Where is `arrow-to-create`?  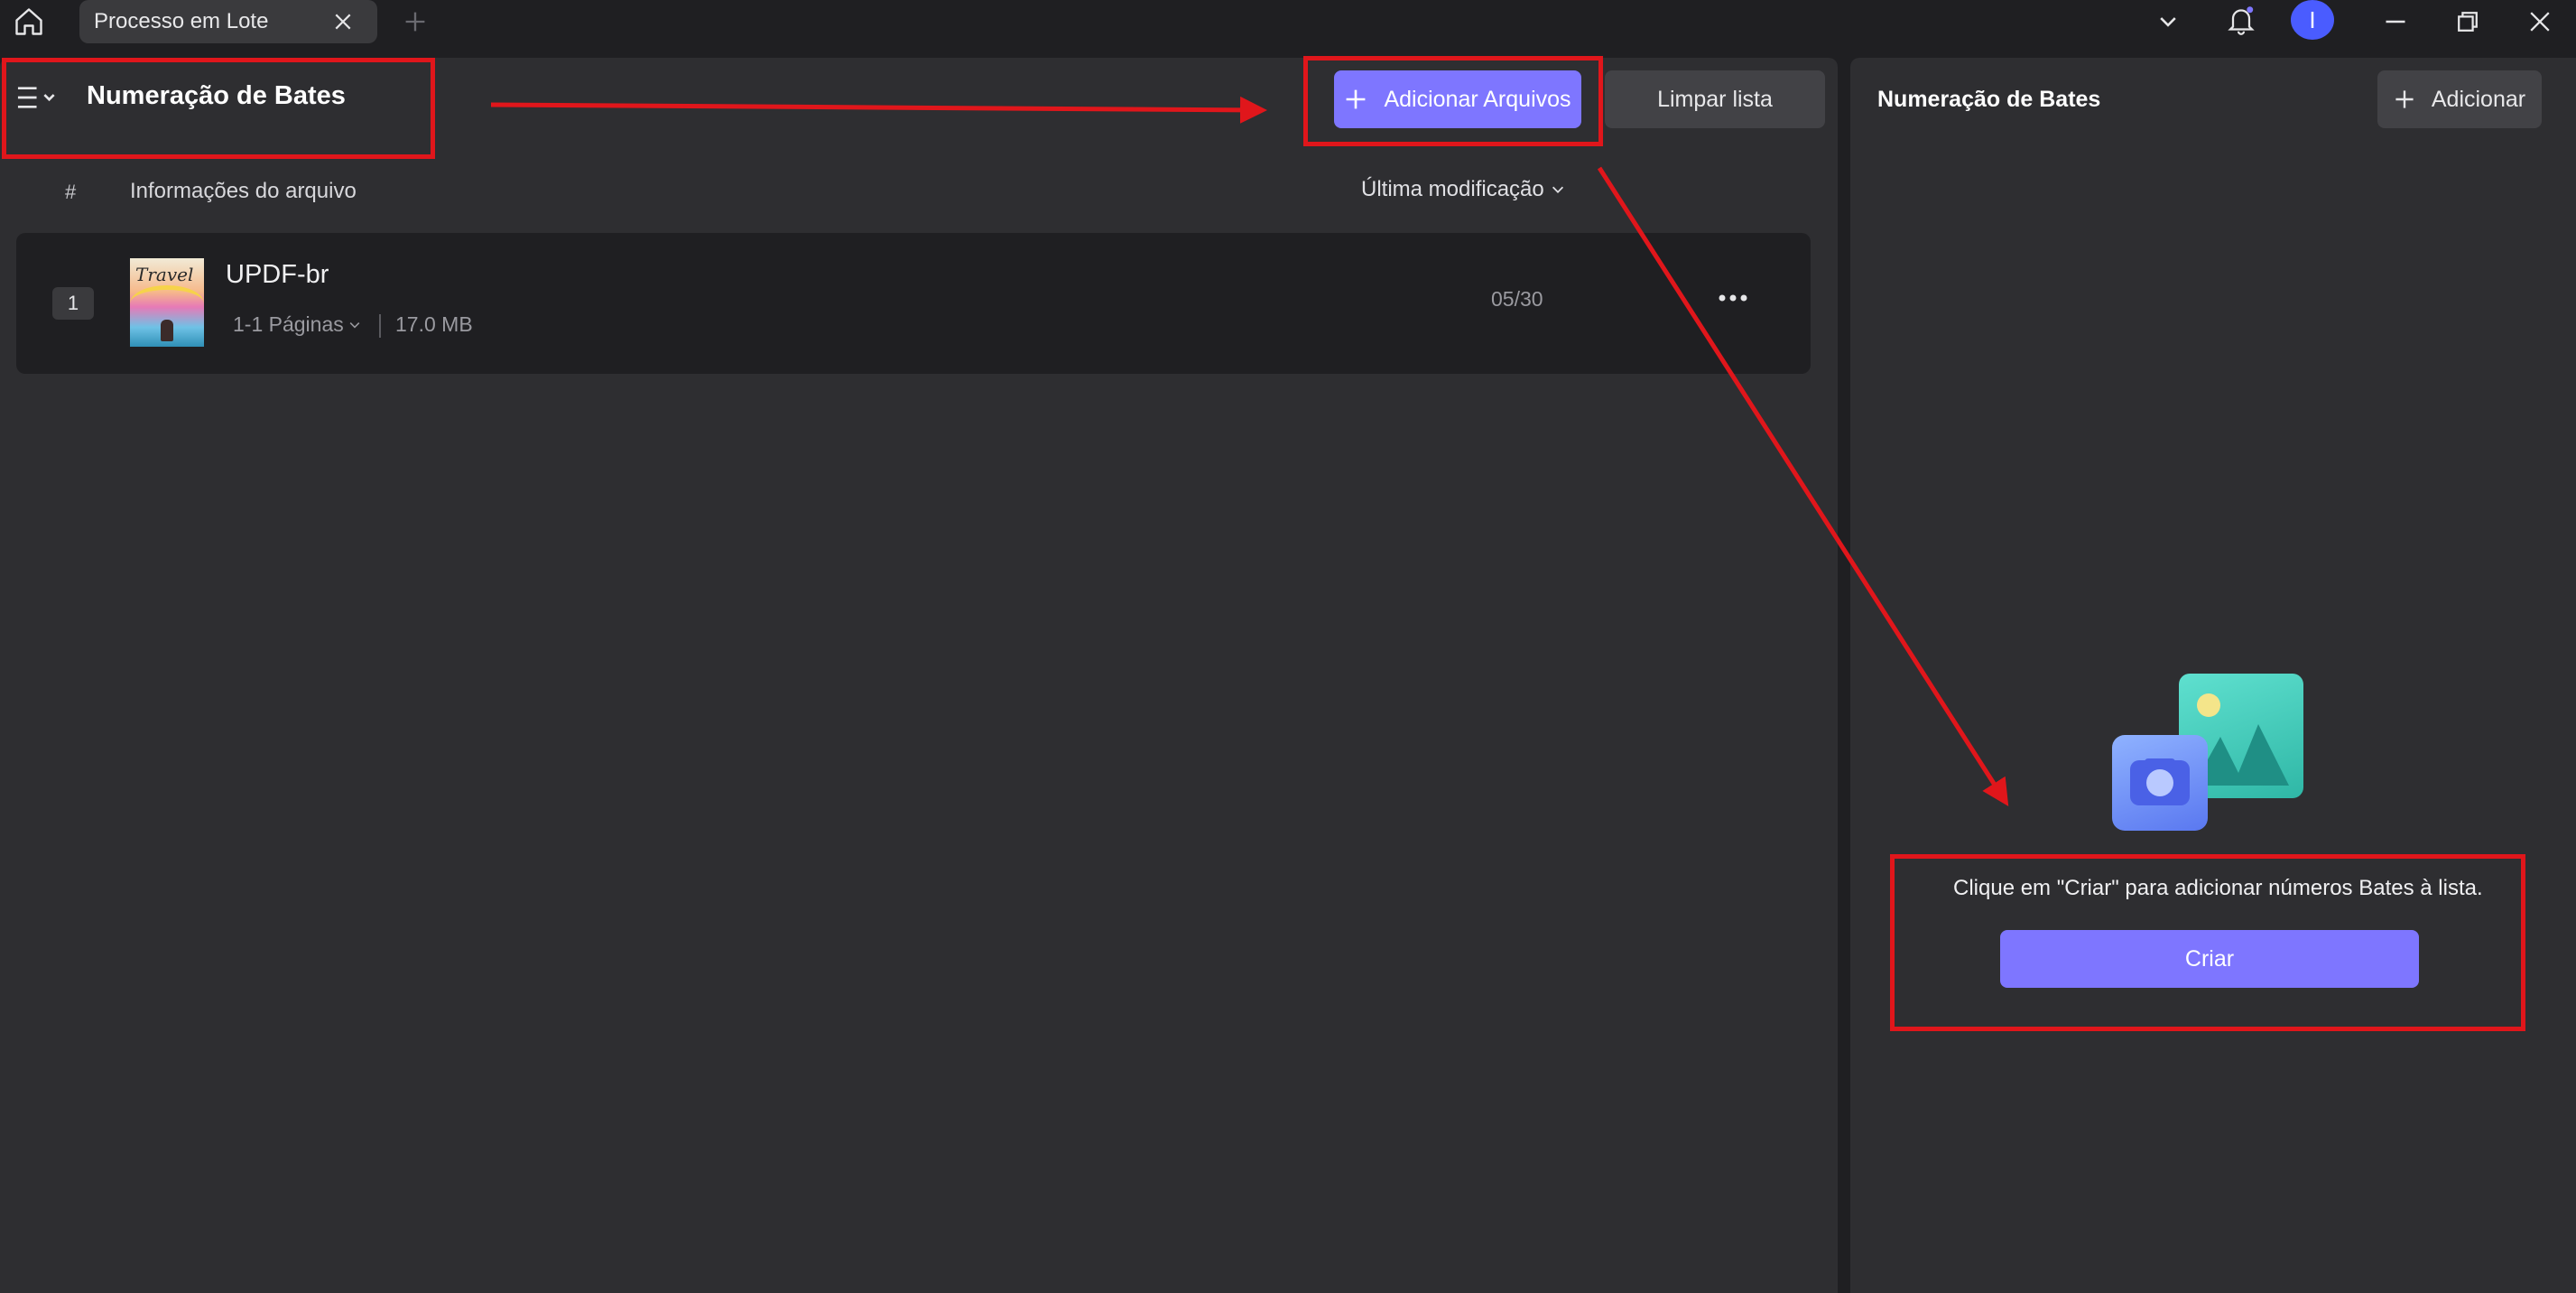 arrow-to-create is located at coordinates (1803, 486).